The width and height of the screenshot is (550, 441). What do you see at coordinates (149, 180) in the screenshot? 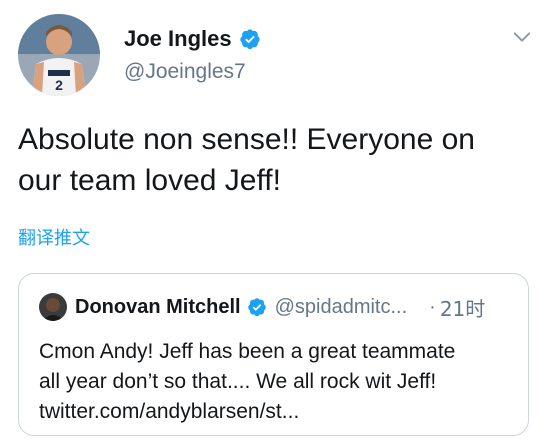
I see `tweet-text-line: our team loved Jeff!` at bounding box center [149, 180].